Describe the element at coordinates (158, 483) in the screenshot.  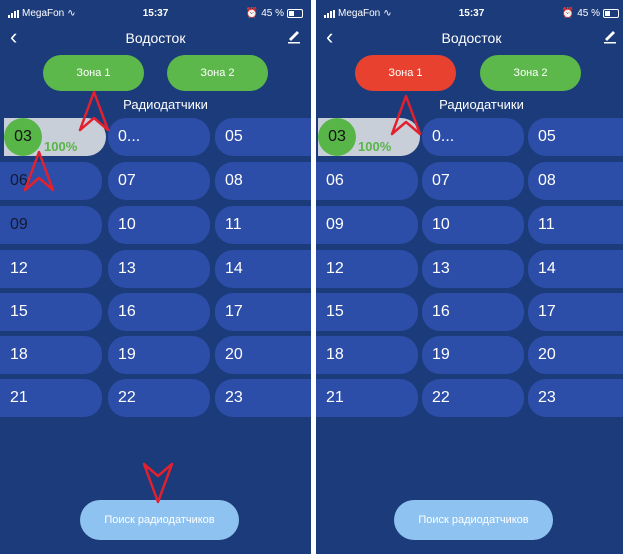
I see `arrow-down-icon` at that location.